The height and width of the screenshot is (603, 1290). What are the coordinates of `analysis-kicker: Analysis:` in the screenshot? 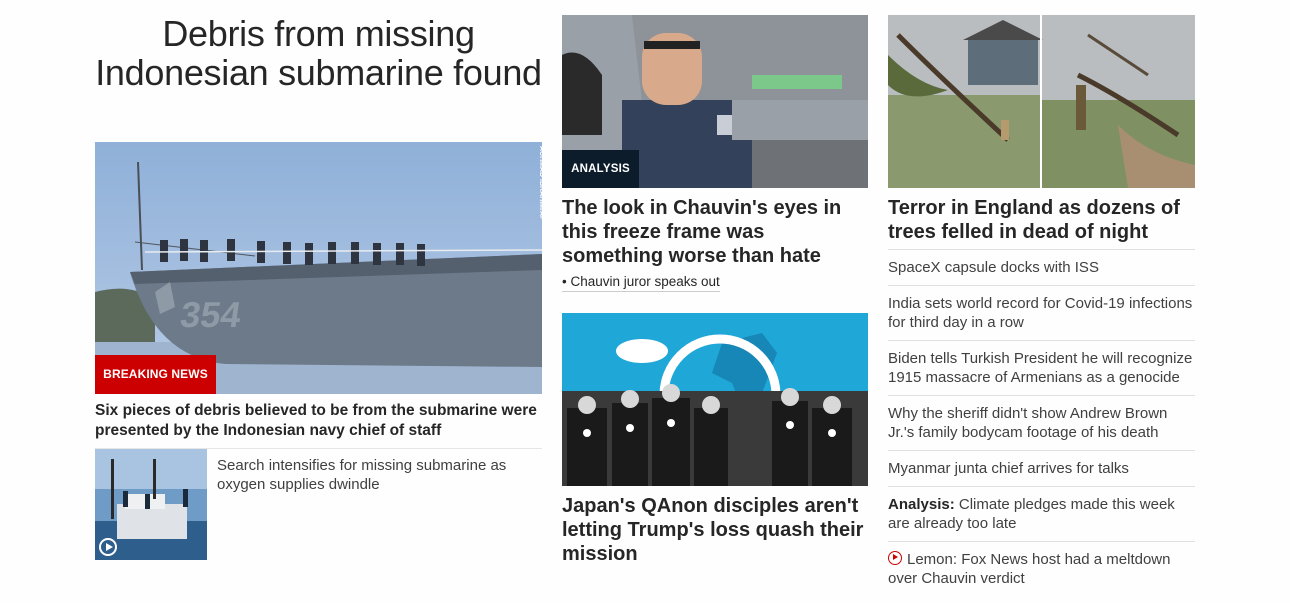 It's located at (921, 504).